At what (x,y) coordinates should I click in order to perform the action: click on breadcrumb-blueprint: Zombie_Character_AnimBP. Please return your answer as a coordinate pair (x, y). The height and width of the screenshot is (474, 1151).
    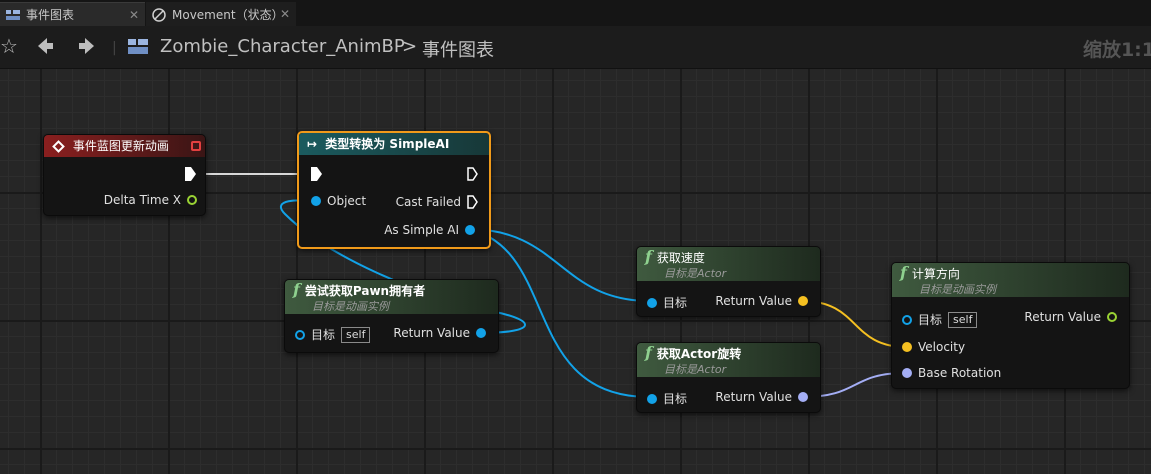
    Looking at the image, I should click on (282, 46).